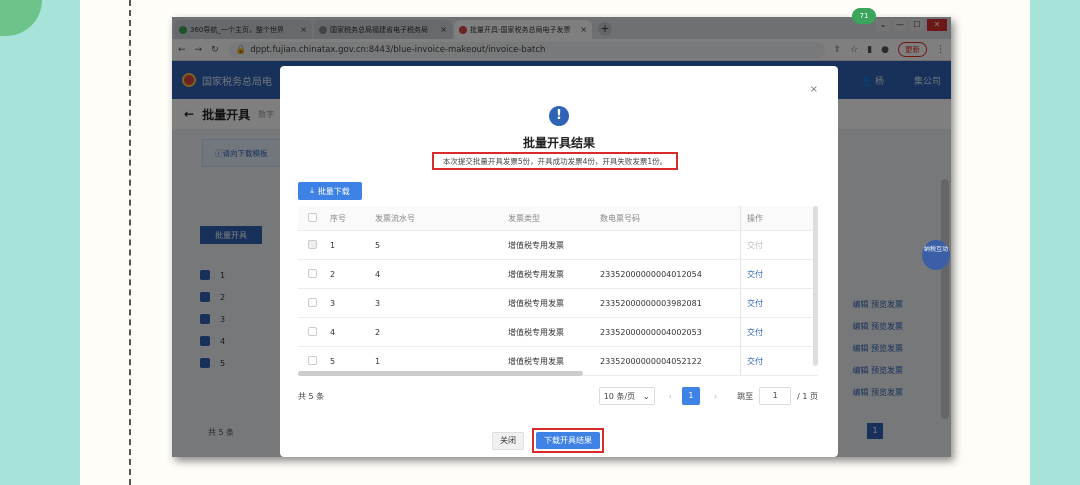 The width and height of the screenshot is (1080, 485). Describe the element at coordinates (241, 49) in the screenshot. I see `lock-icon: 🔒` at that location.